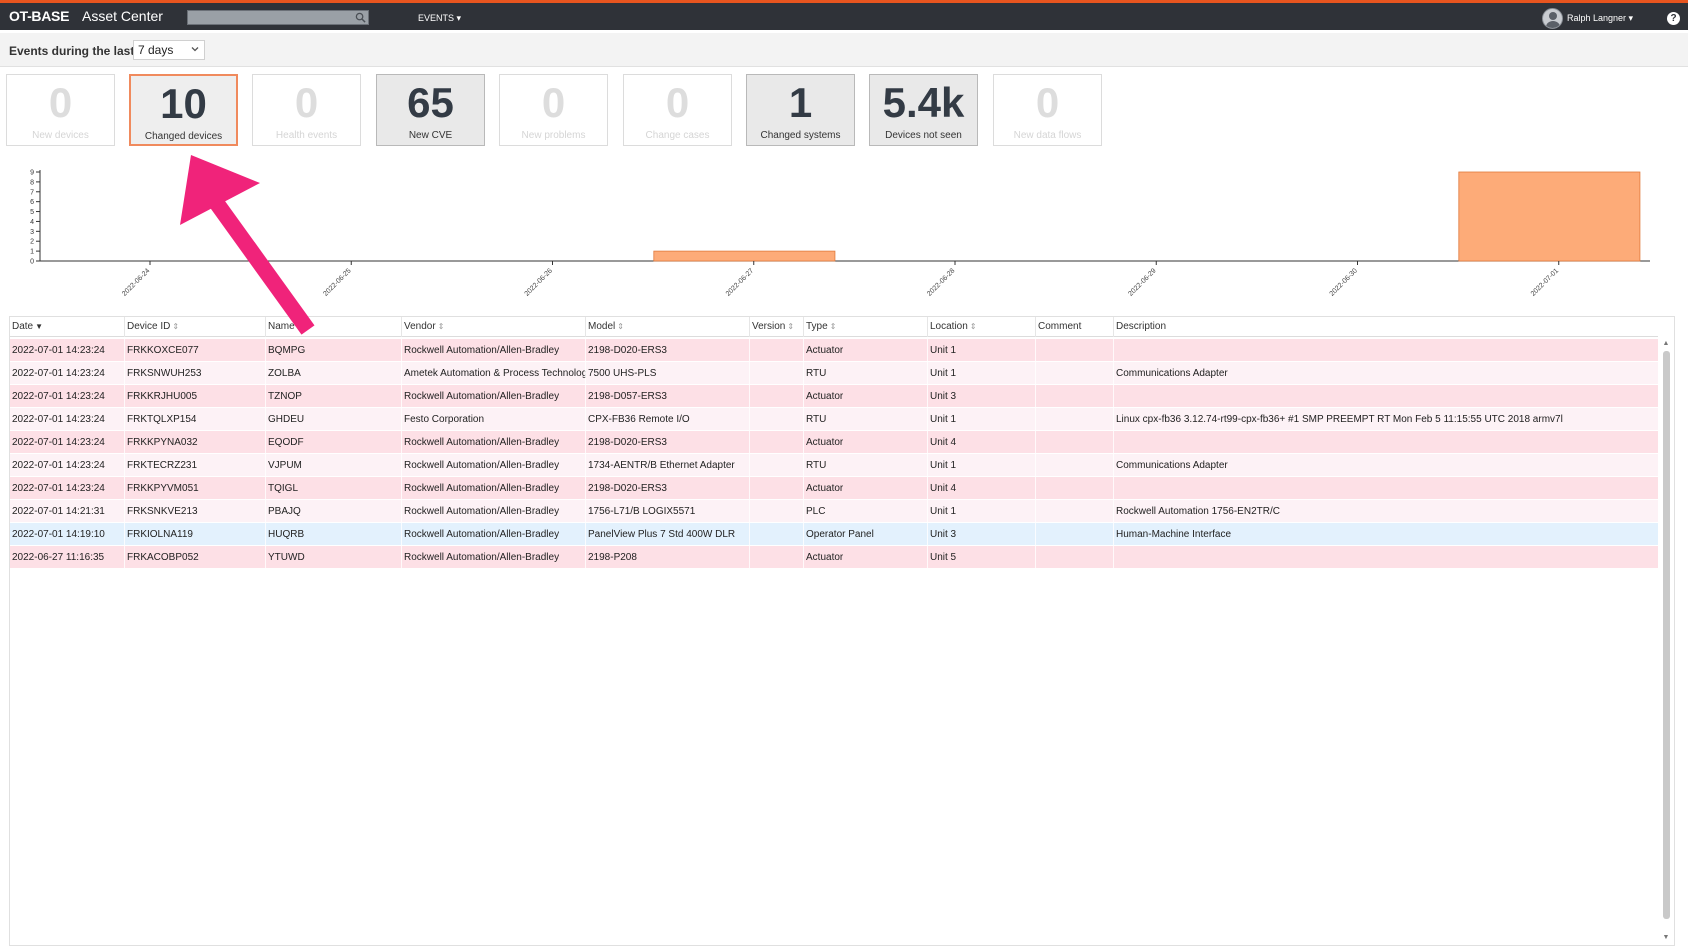 The image size is (1688, 950). I want to click on card-new-devices: 0 New devices, so click(60, 110).